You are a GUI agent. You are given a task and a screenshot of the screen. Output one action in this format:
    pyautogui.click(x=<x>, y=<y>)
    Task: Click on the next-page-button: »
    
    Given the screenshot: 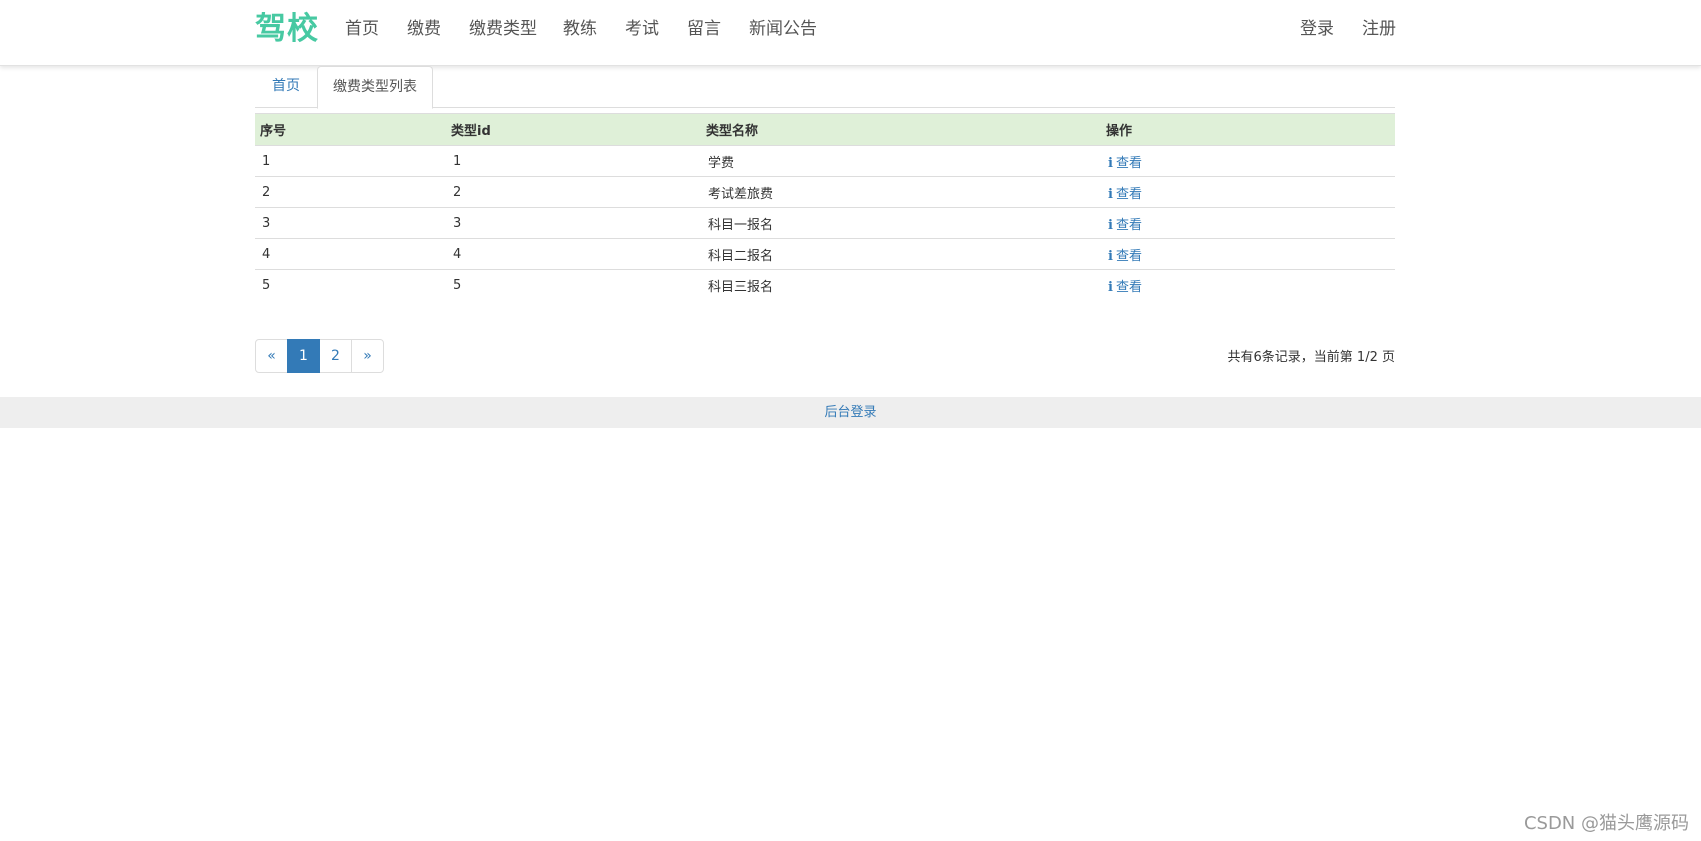 What is the action you would take?
    pyautogui.click(x=367, y=356)
    